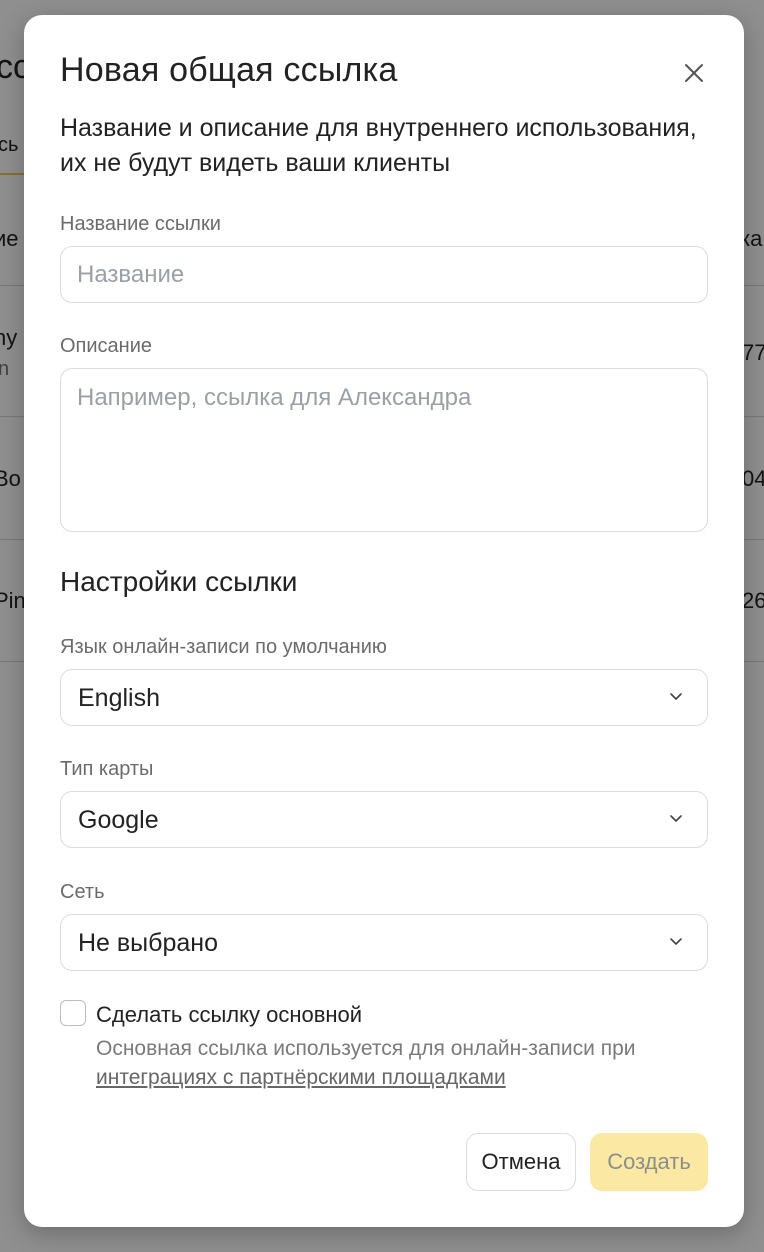  Describe the element at coordinates (649, 1162) in the screenshot. I see `create-button: Создать` at that location.